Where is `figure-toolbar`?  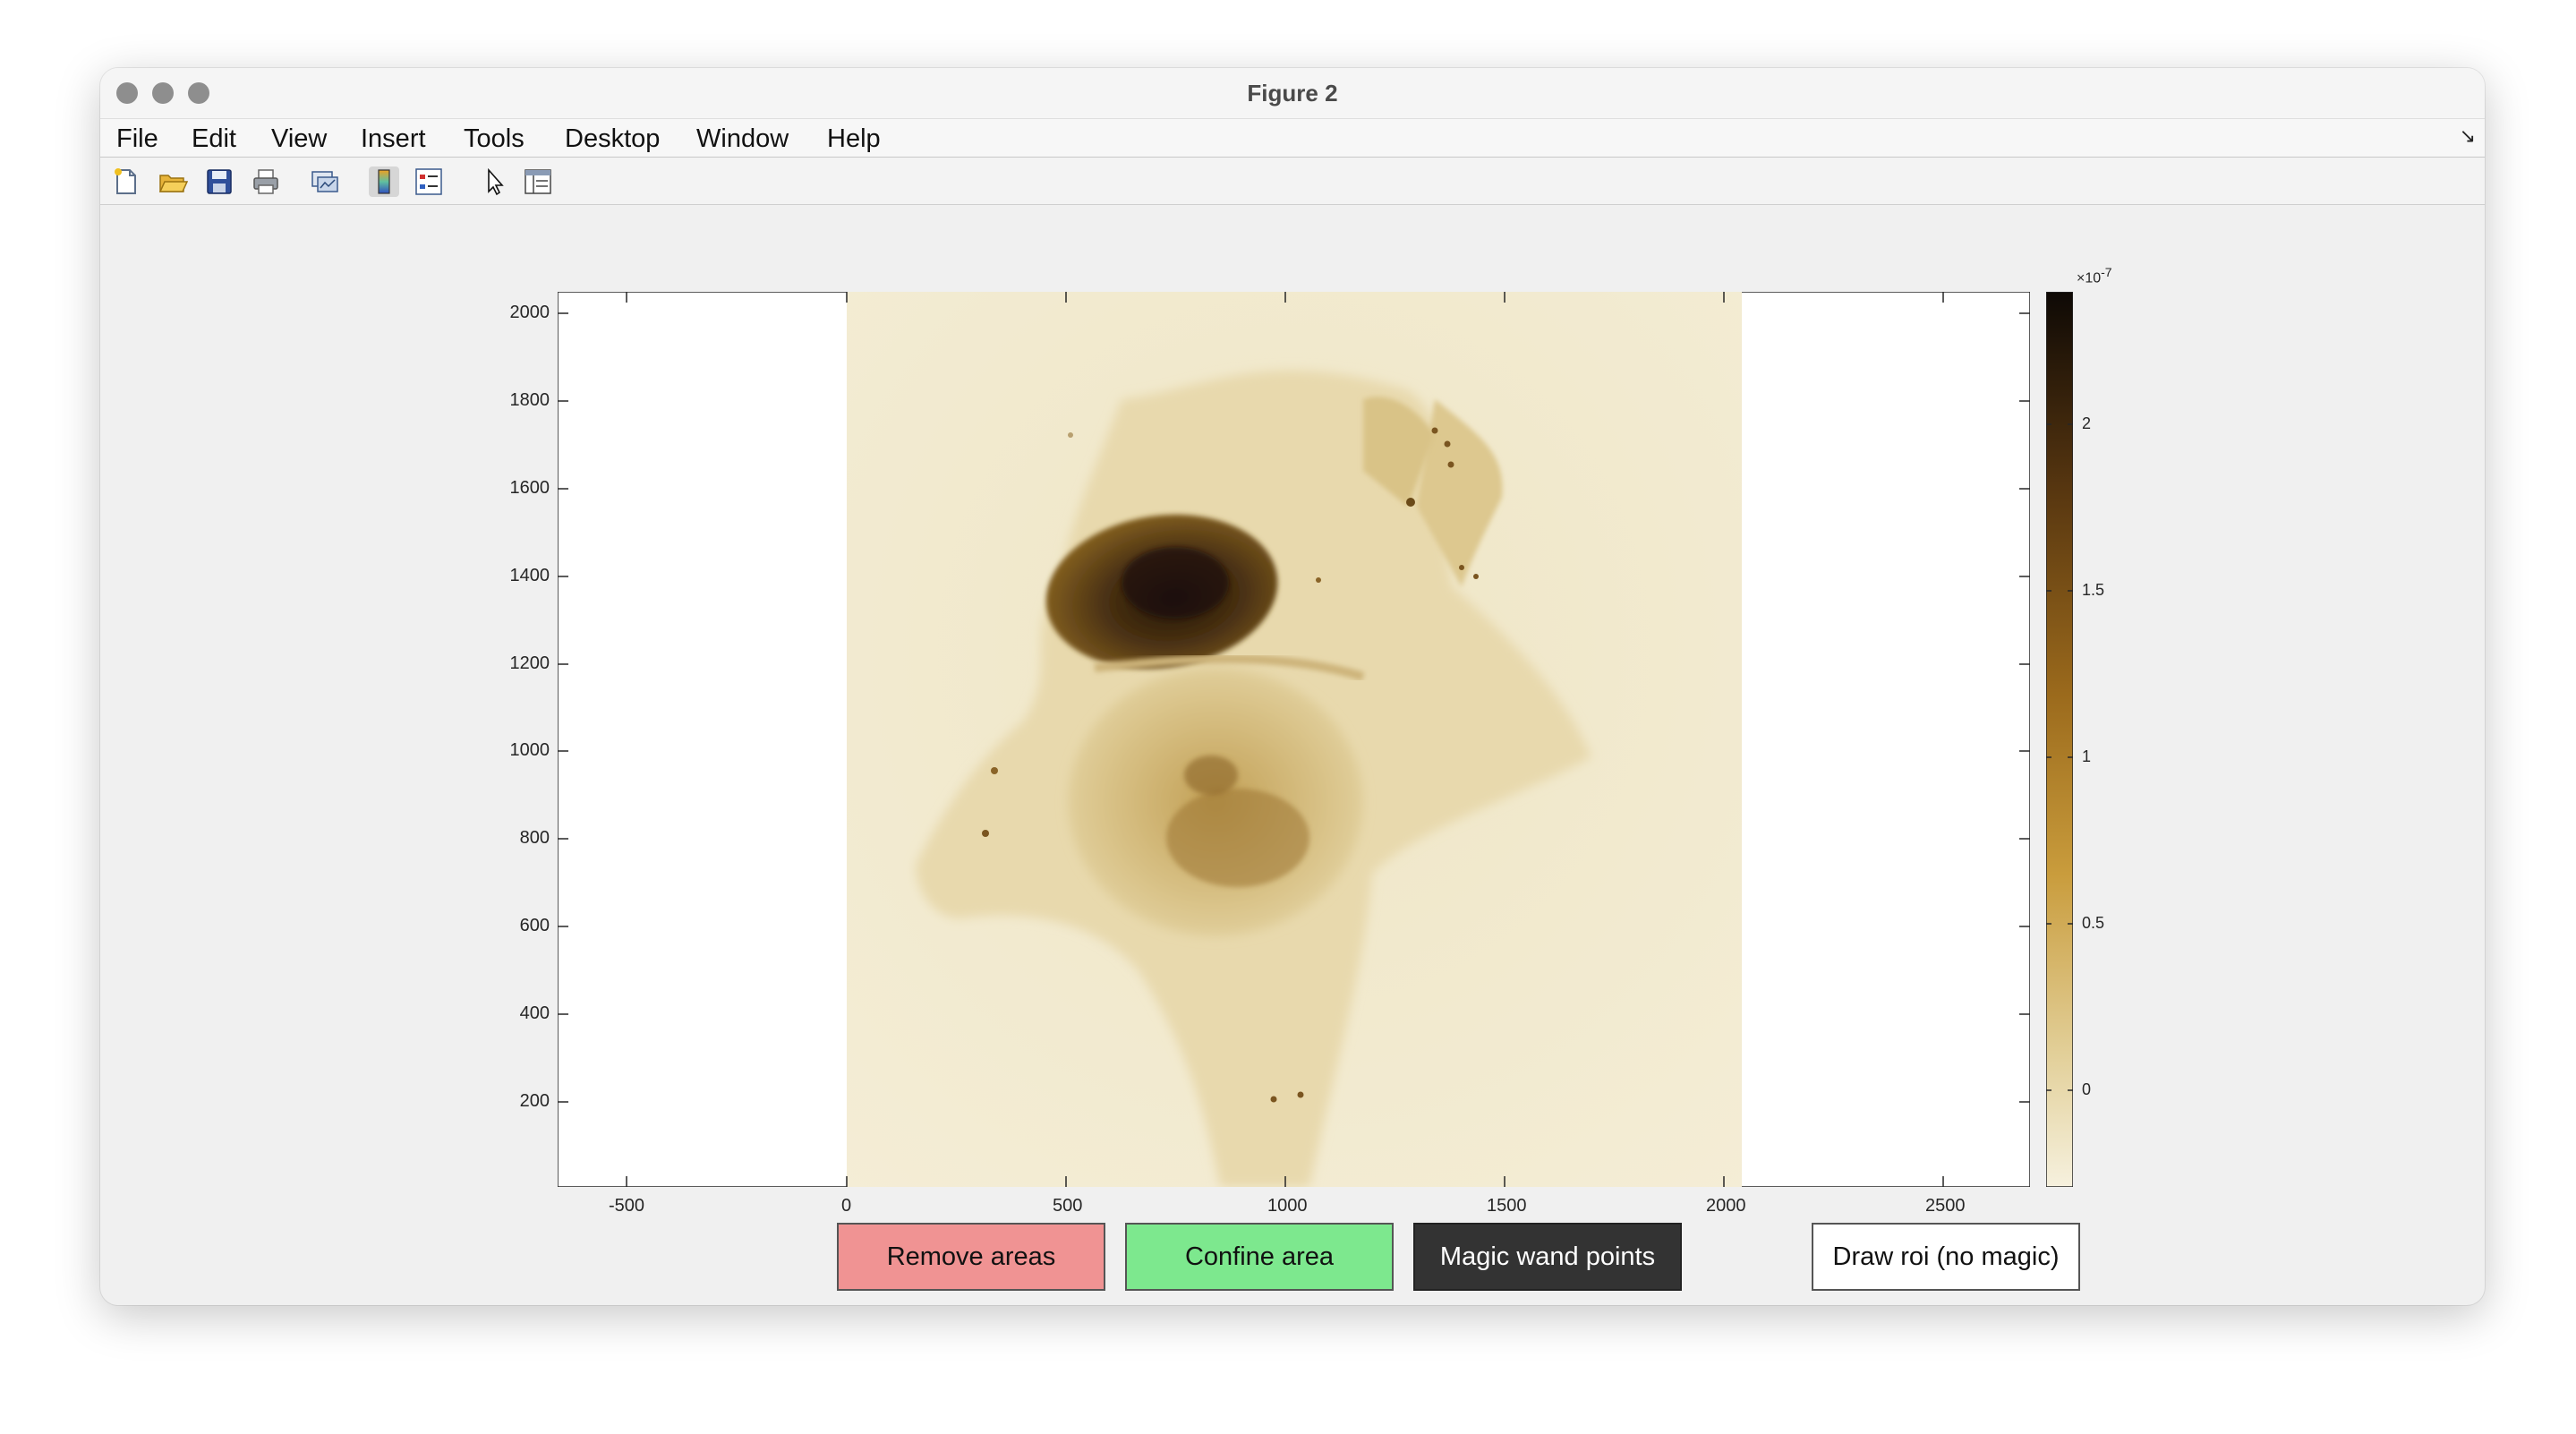
figure-toolbar is located at coordinates (1292, 181).